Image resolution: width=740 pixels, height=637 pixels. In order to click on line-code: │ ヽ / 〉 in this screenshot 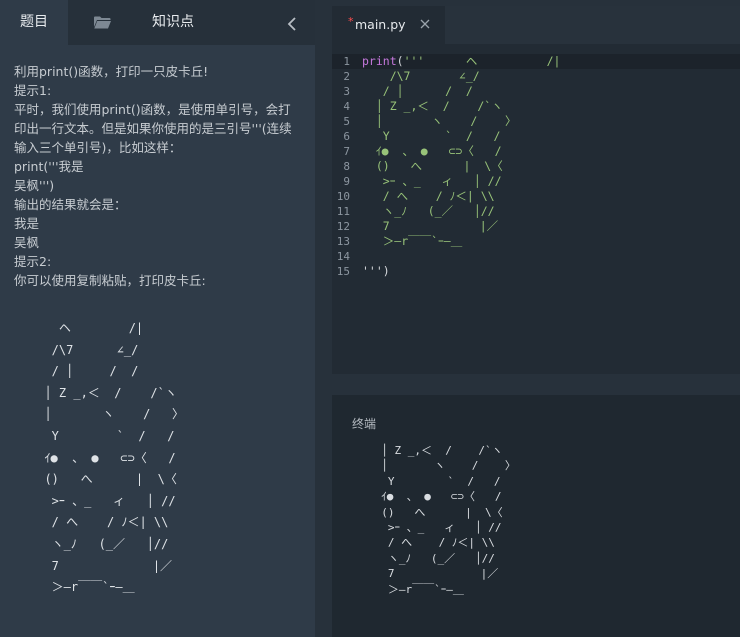, I will do `click(439, 121)`.